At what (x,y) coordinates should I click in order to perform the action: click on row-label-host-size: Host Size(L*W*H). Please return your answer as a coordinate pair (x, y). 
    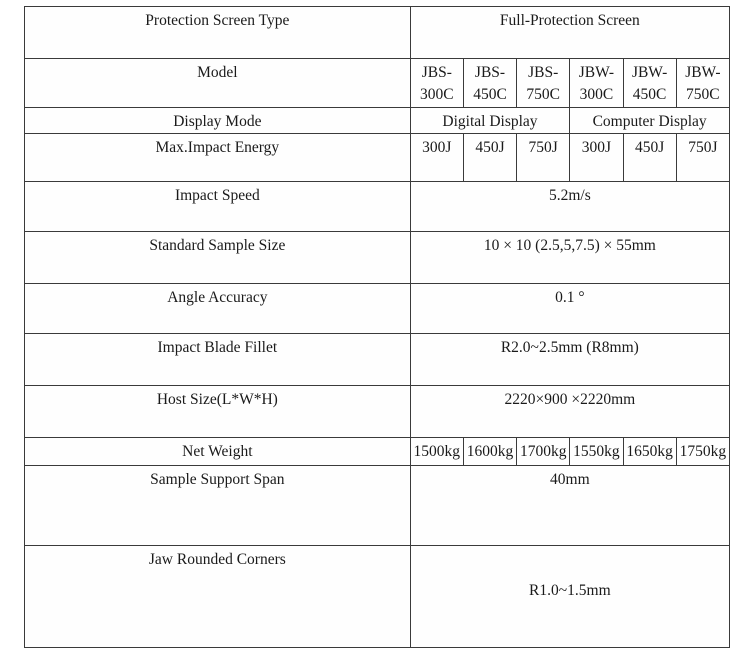
    Looking at the image, I should click on (217, 412).